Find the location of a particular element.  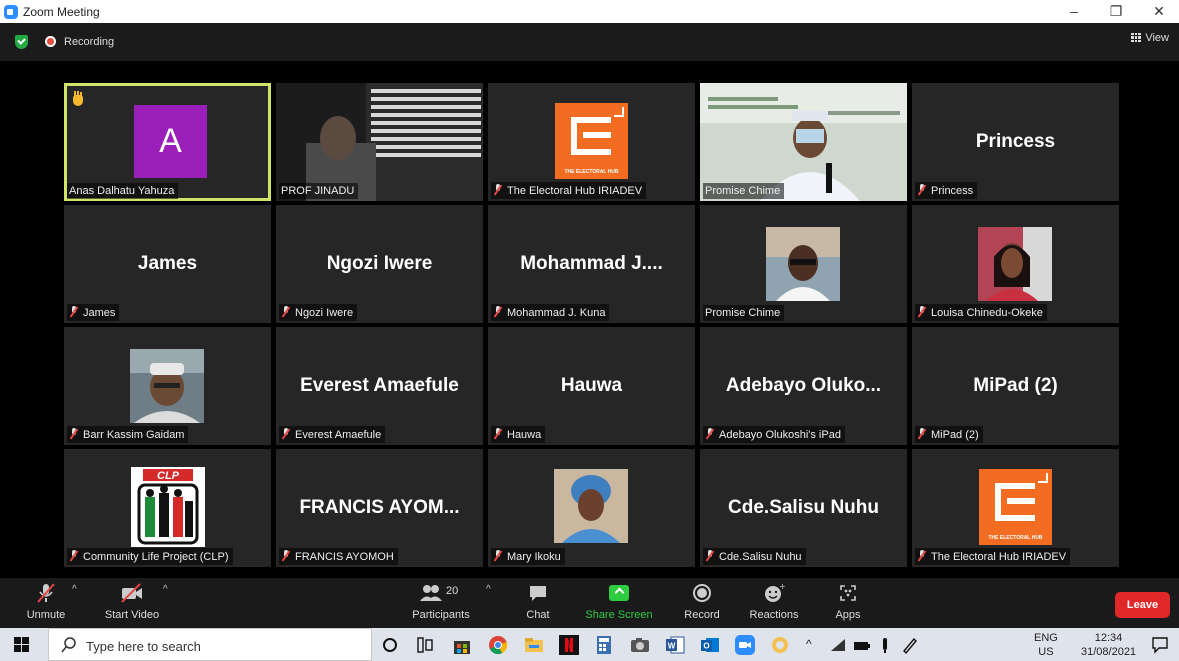

calculator-icon is located at coordinates (604, 645).